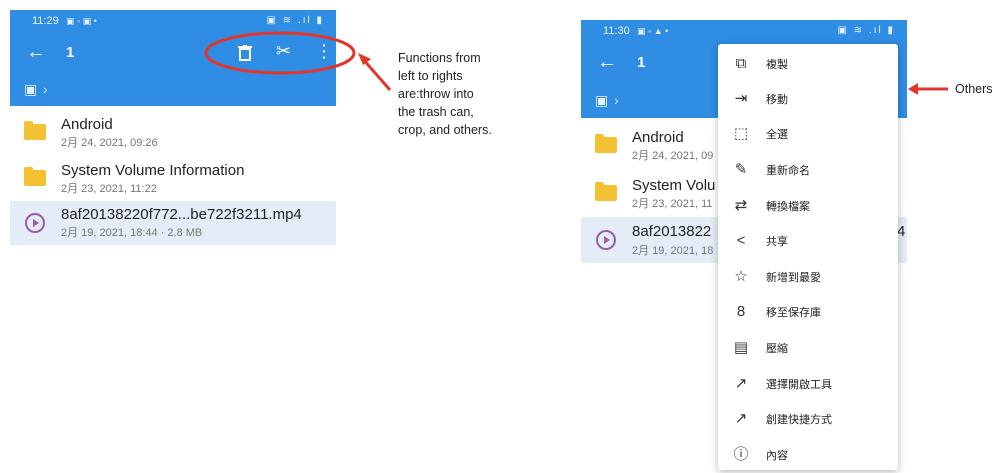 The image size is (1003, 473). I want to click on menu-item-rename: ✎ 重新命名, so click(808, 170).